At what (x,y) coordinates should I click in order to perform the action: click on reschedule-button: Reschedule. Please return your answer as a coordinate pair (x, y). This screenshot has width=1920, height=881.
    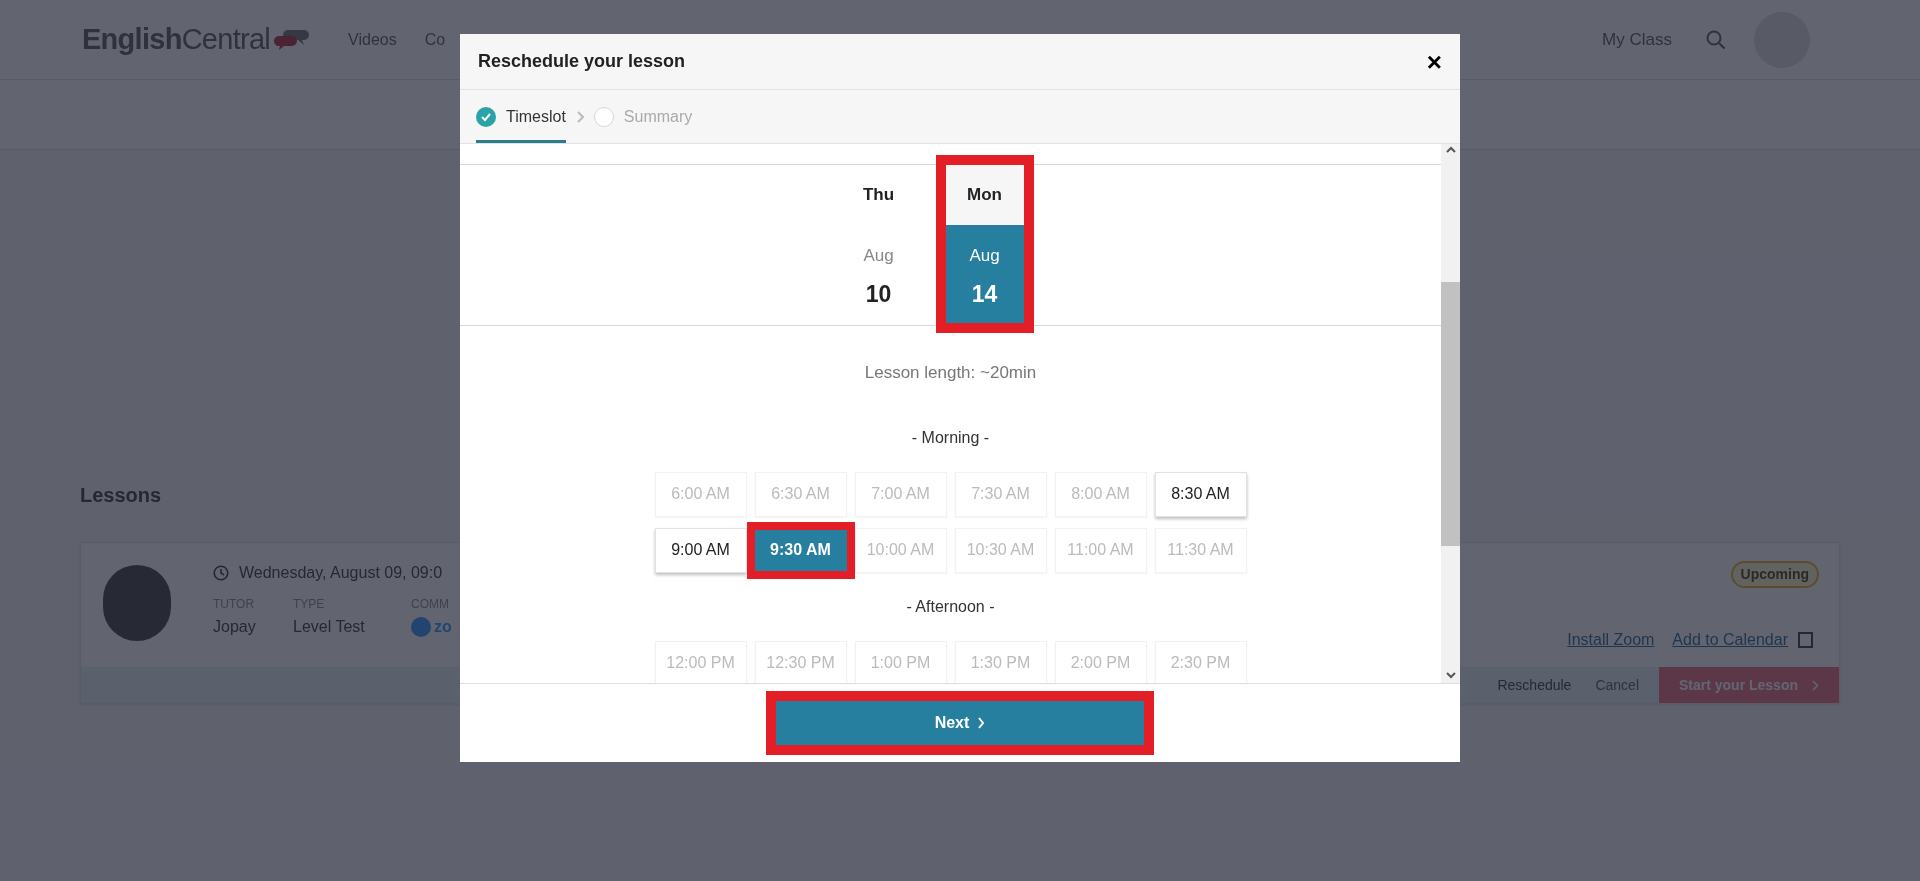
    Looking at the image, I should click on (1534, 685).